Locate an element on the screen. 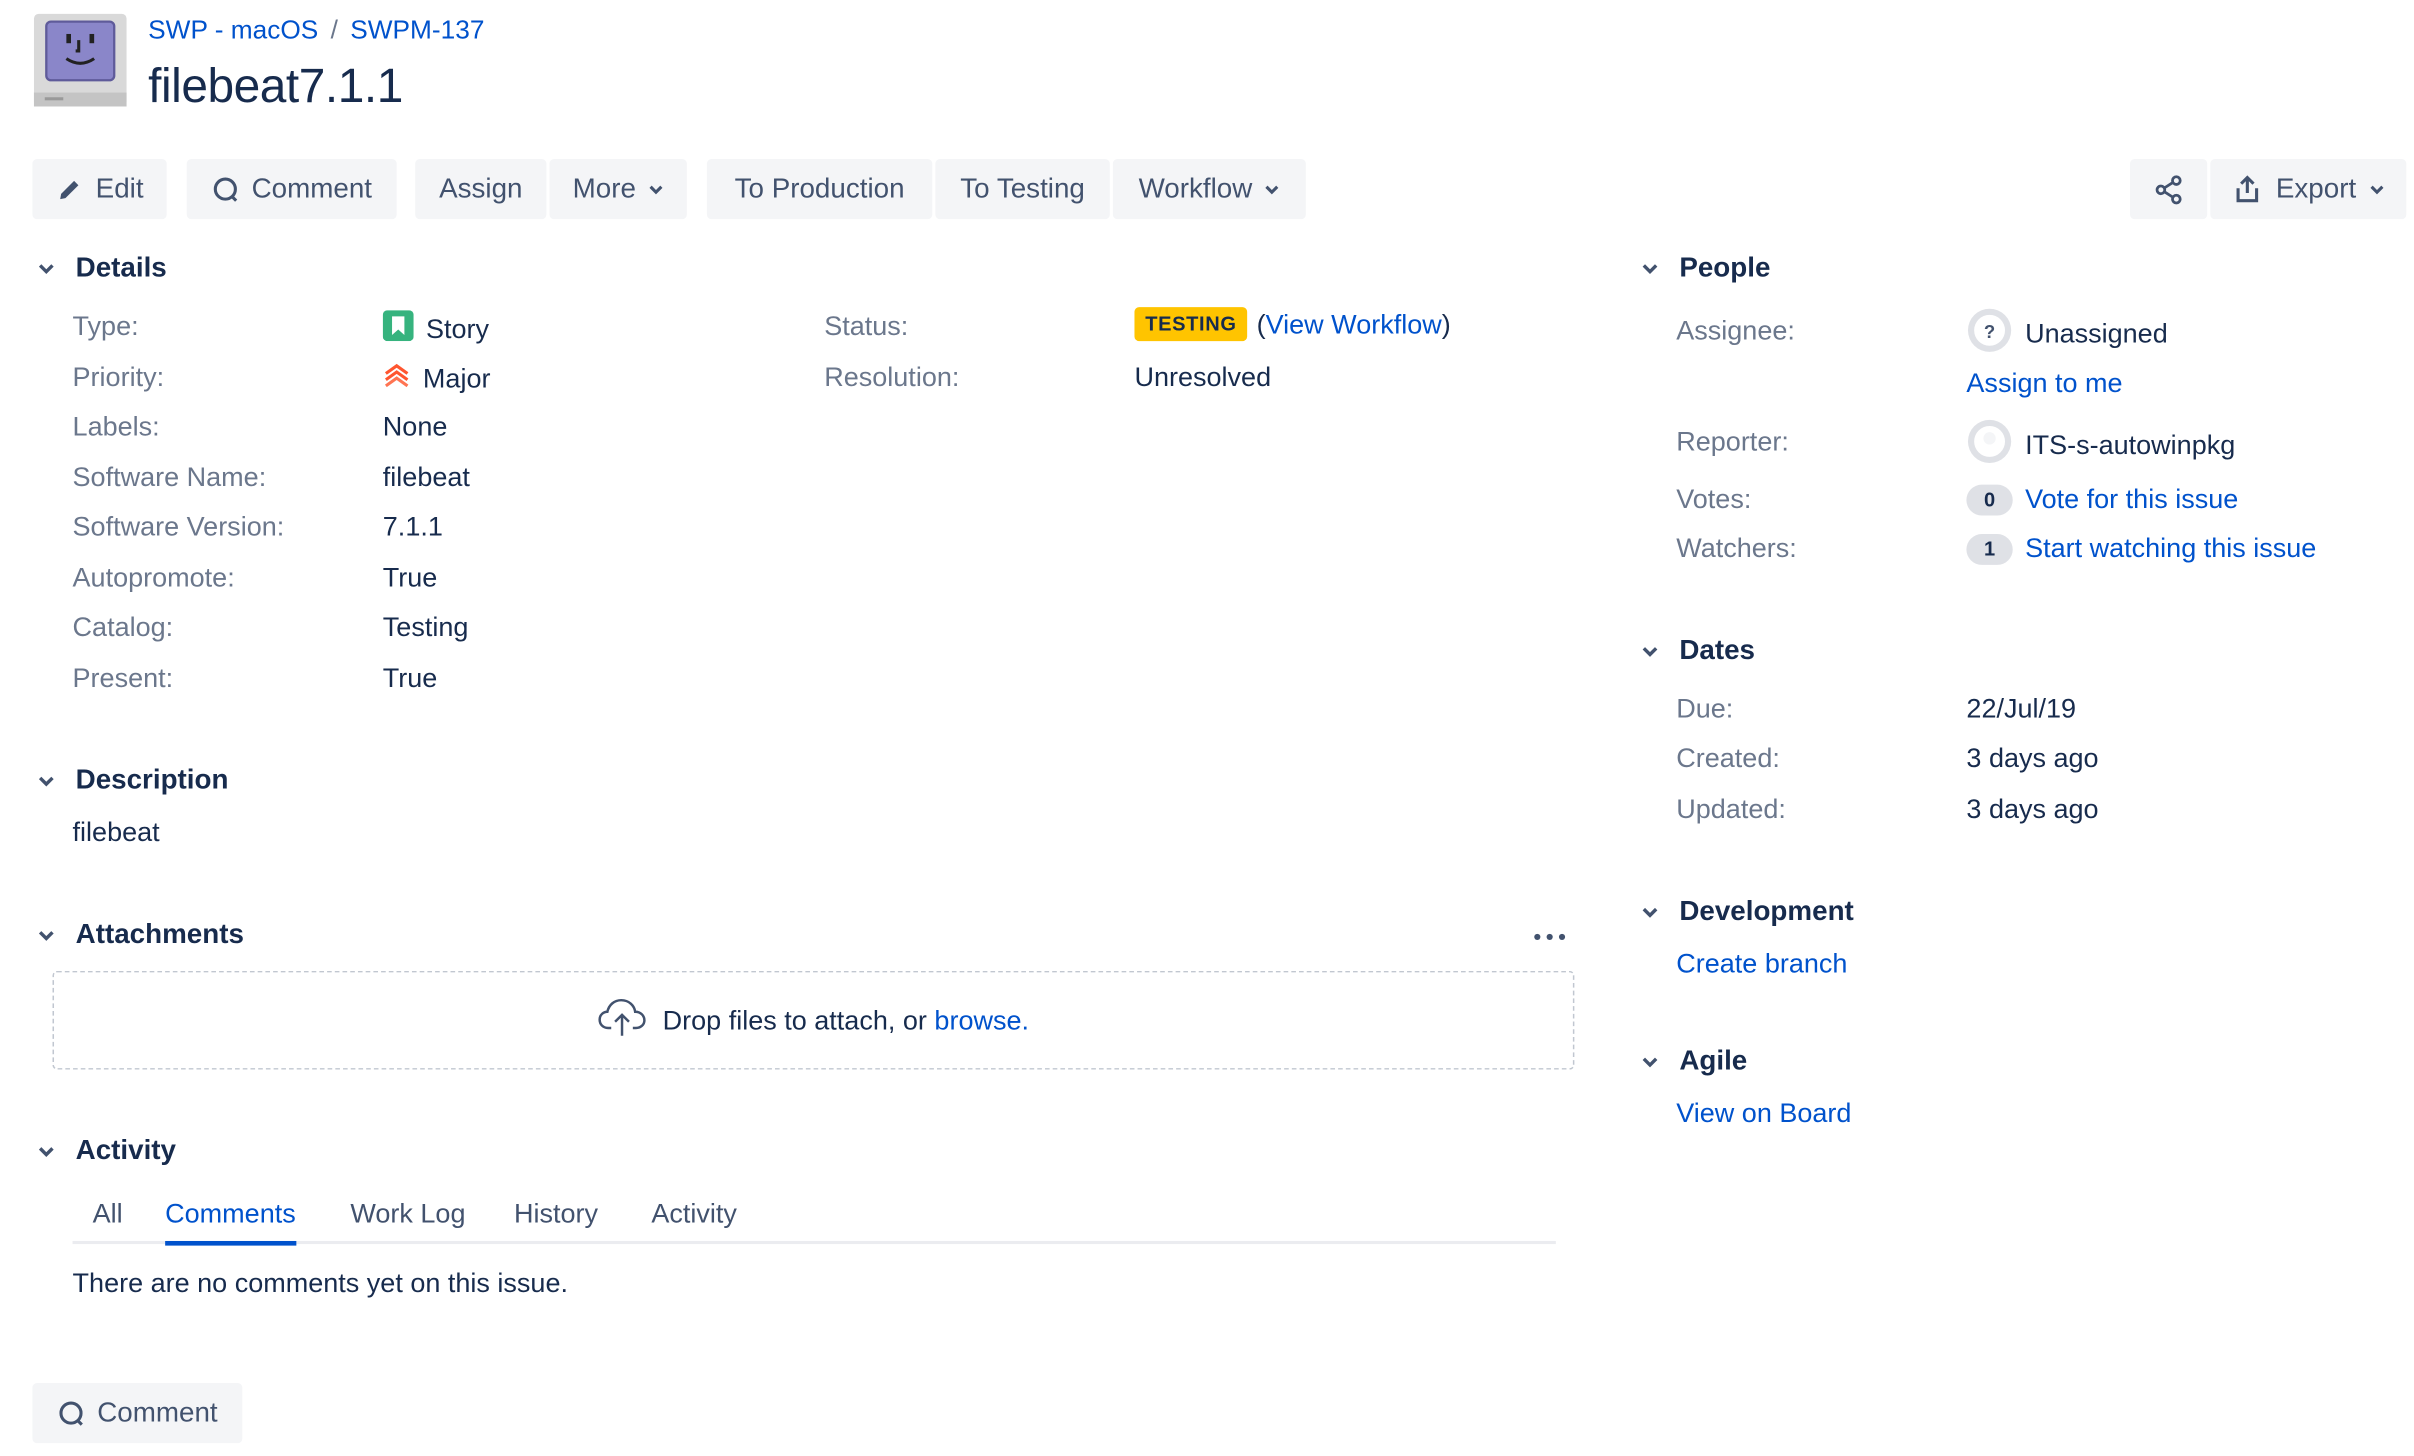 This screenshot has width=2414, height=1456. updated-value: 3 days ago is located at coordinates (2032, 809).